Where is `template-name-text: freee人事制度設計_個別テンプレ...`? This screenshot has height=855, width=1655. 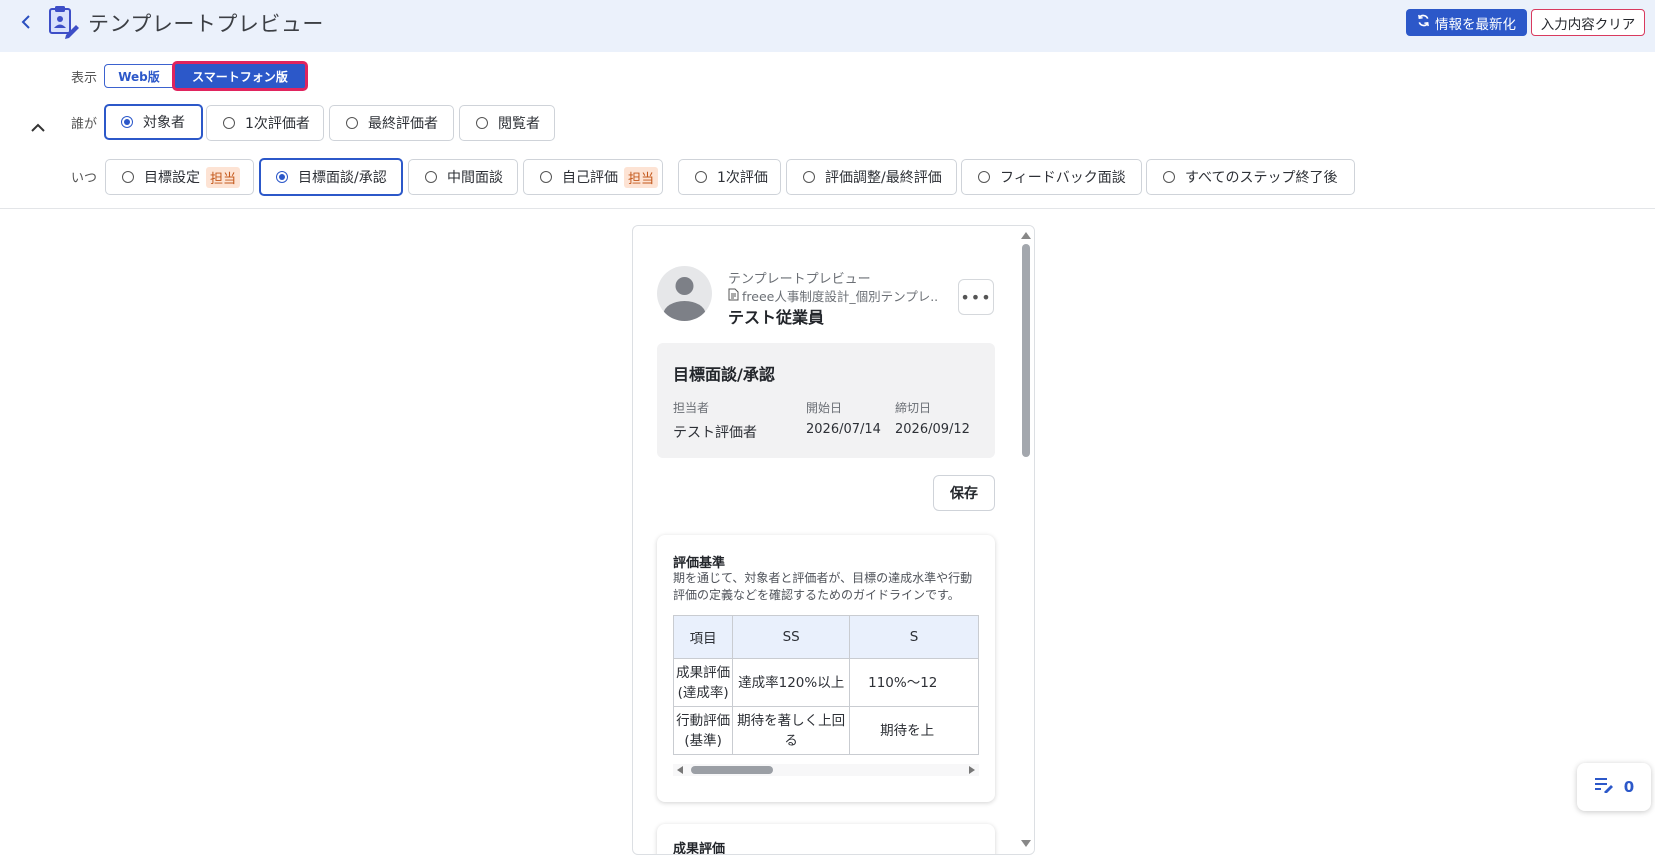 template-name-text: freee人事制度設計_個別テンプレ... is located at coordinates (840, 296).